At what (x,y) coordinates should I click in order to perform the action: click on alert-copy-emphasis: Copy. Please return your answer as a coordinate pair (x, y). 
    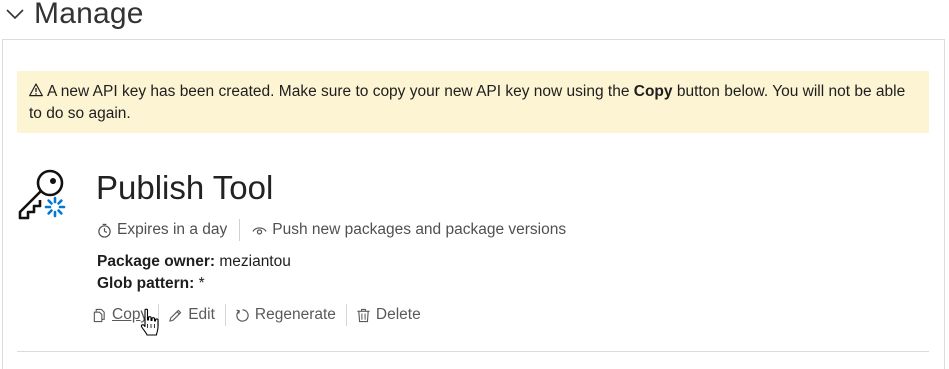
    Looking at the image, I should click on (653, 91).